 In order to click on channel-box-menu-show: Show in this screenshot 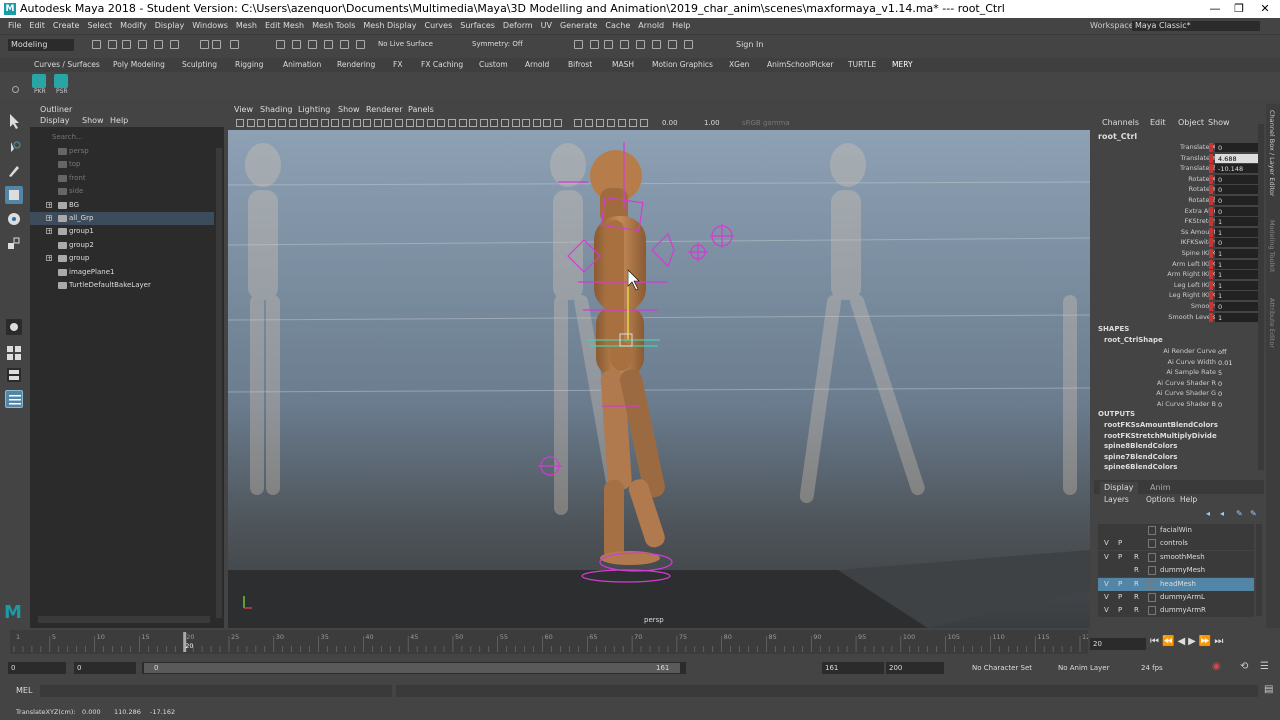, I will do `click(1219, 122)`.